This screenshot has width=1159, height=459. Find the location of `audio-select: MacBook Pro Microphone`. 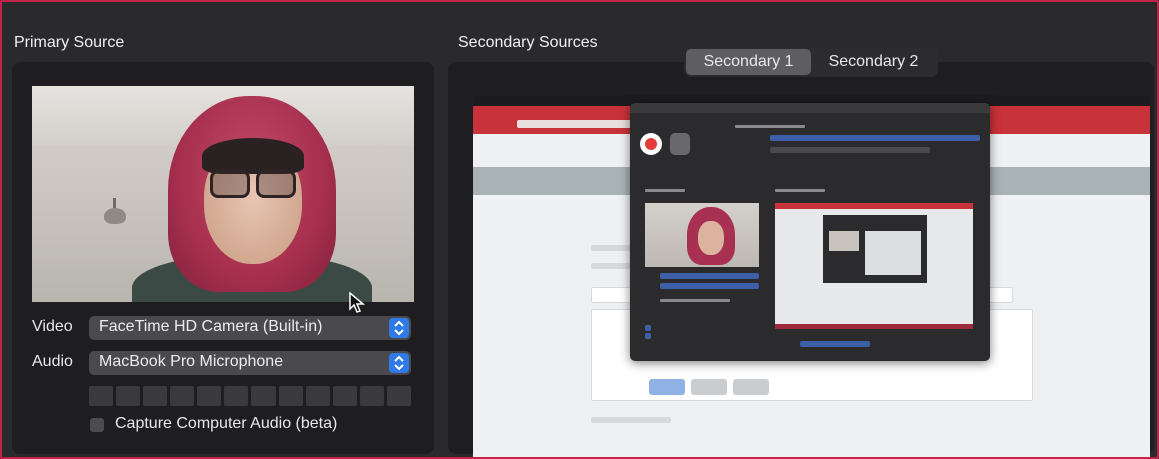

audio-select: MacBook Pro Microphone is located at coordinates (250, 363).